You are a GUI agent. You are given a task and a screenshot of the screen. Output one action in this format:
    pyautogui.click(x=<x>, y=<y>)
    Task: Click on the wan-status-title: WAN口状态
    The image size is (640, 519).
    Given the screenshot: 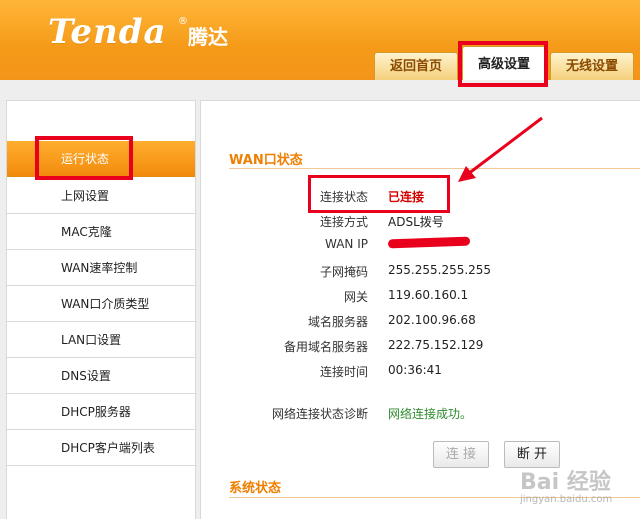 What is the action you would take?
    pyautogui.click(x=266, y=160)
    